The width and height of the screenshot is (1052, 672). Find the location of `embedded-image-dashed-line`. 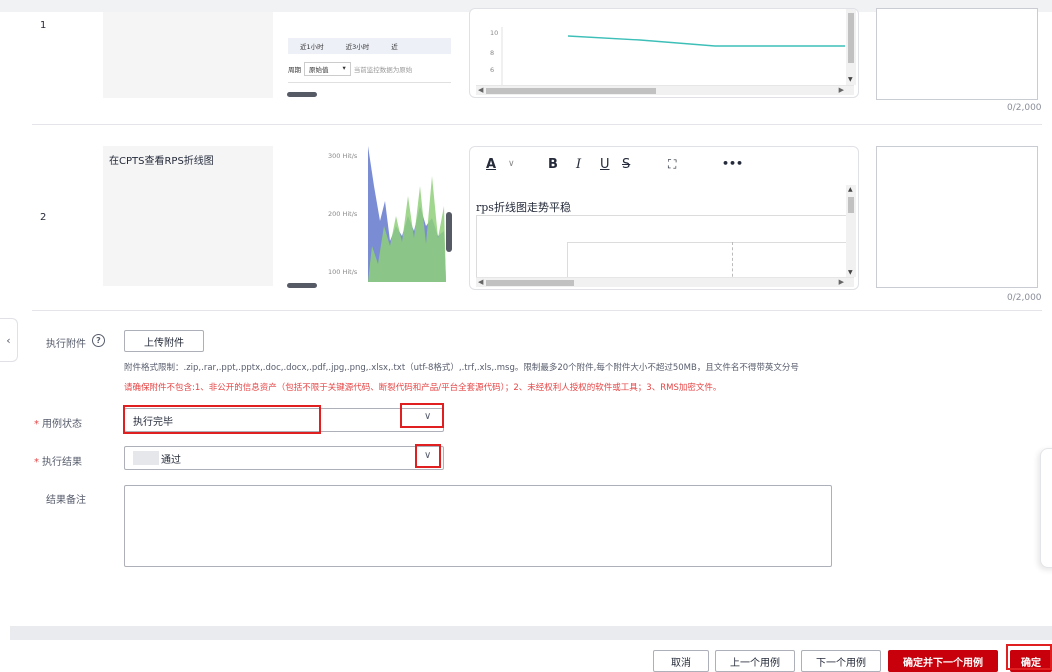

embedded-image-dashed-line is located at coordinates (732, 262).